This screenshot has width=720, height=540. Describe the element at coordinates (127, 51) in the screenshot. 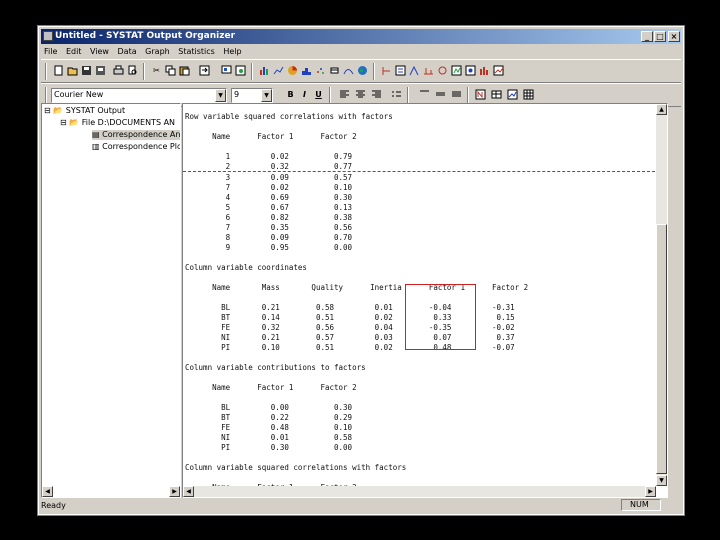

I see `menu-data: Data` at that location.